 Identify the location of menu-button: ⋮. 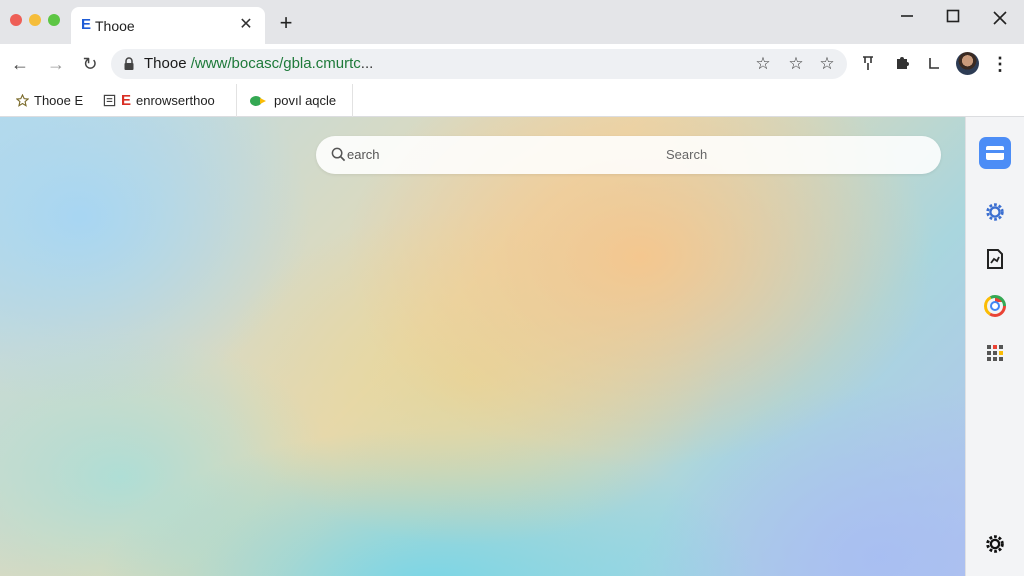
(1000, 64).